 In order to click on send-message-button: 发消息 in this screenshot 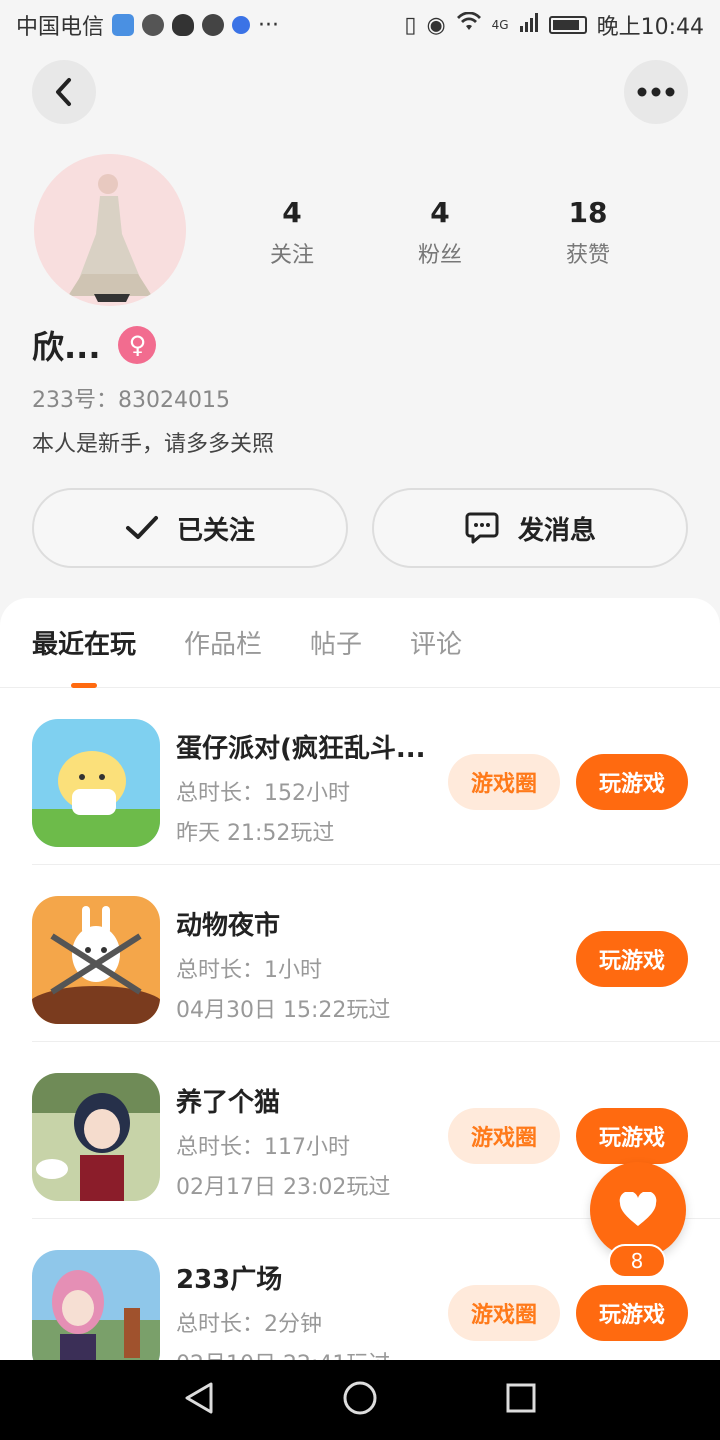, I will do `click(530, 528)`.